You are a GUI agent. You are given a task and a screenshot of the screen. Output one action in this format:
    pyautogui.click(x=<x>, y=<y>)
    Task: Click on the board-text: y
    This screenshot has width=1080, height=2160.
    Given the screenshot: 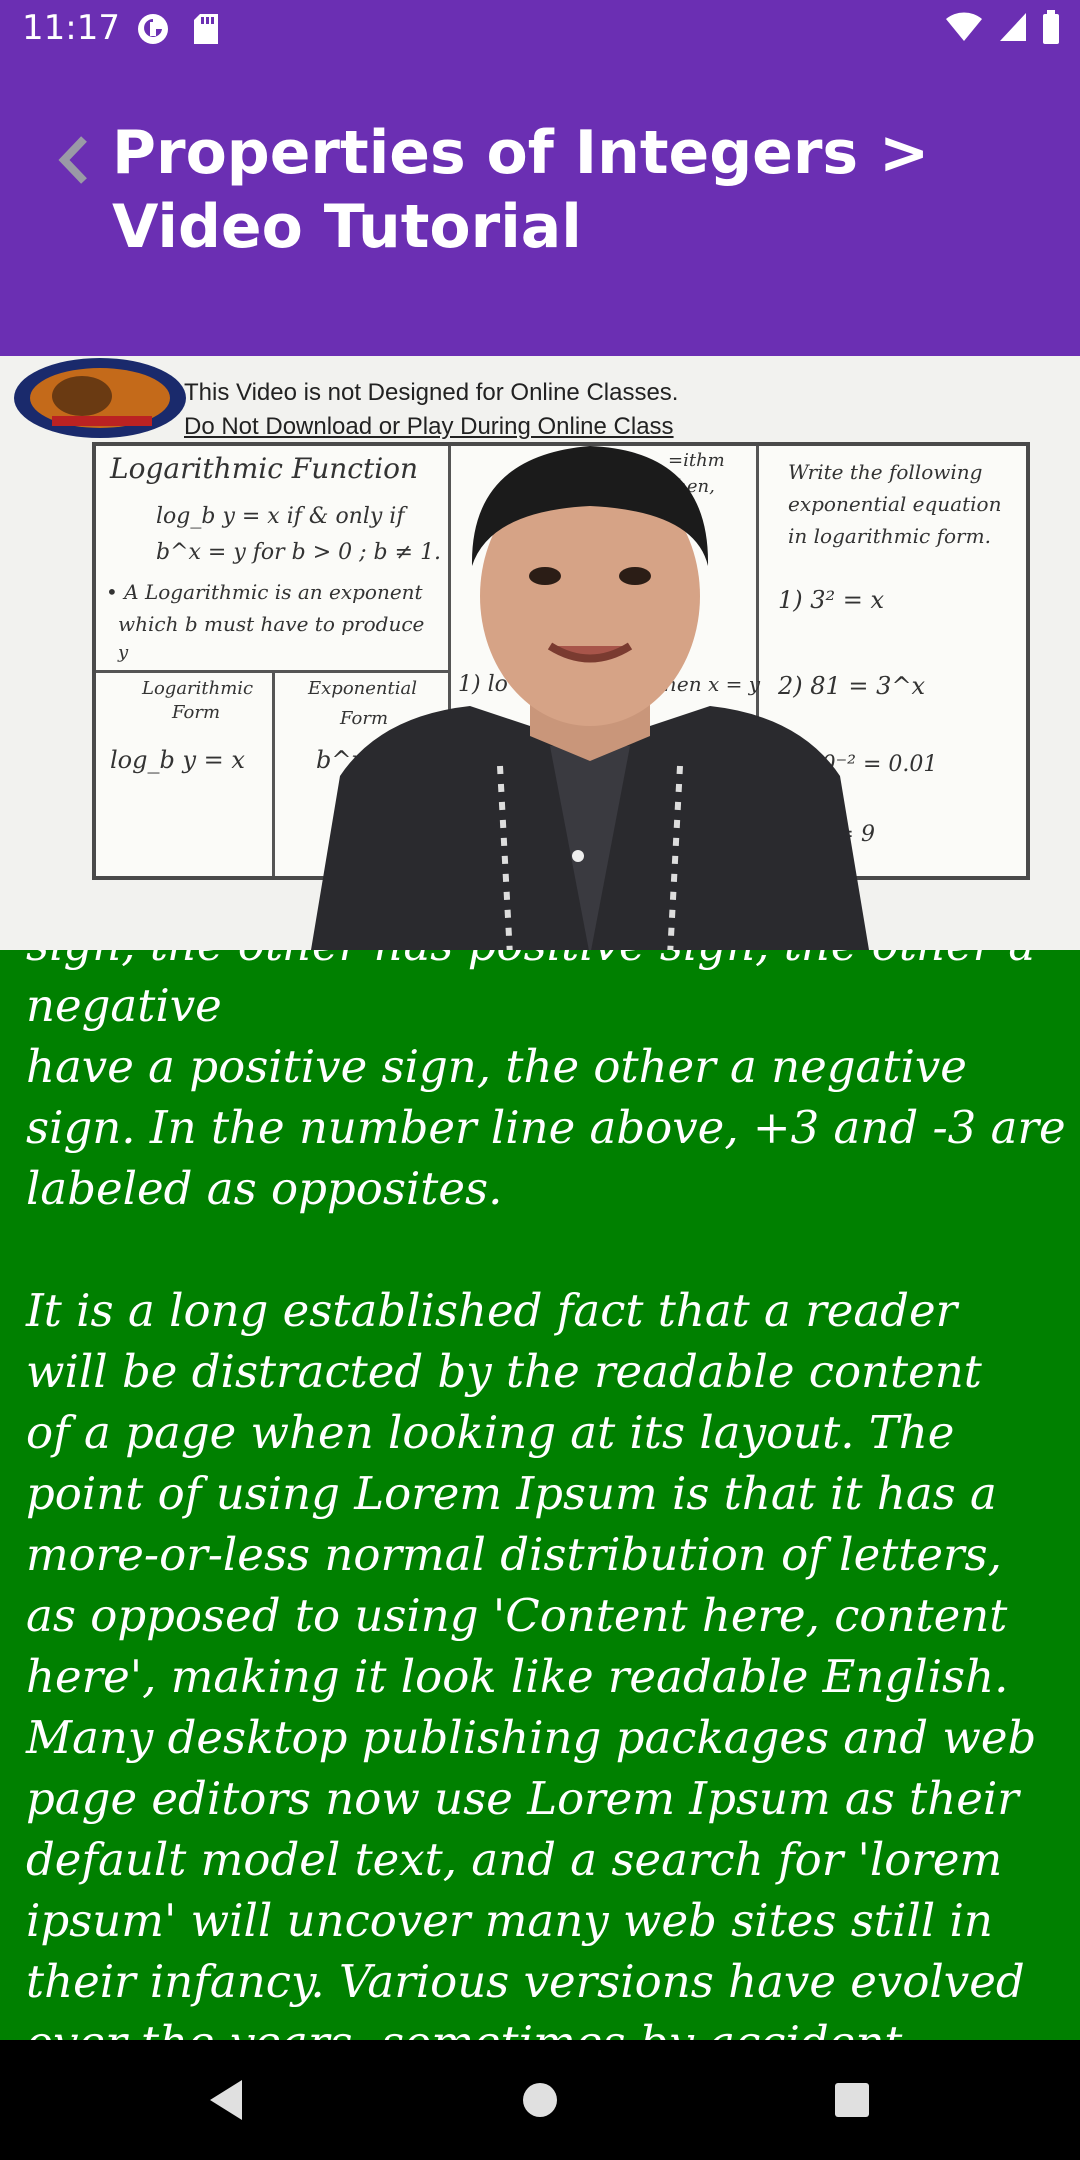 What is the action you would take?
    pyautogui.click(x=123, y=652)
    